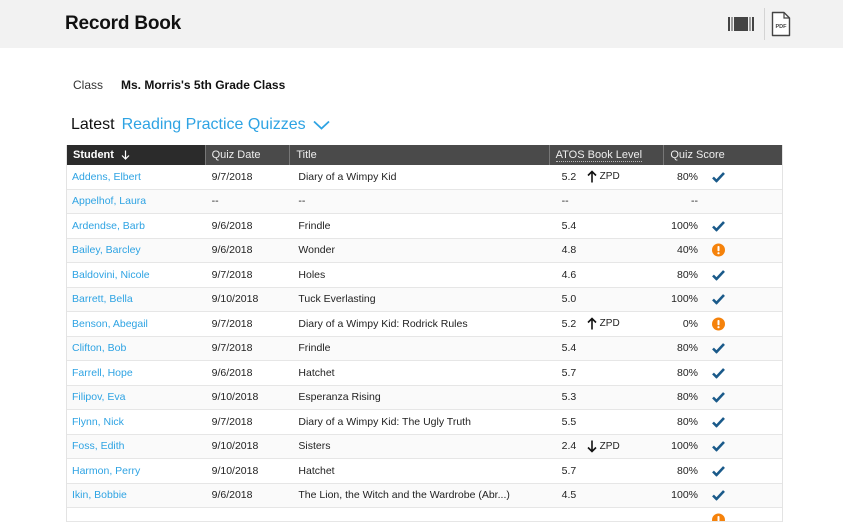 The image size is (843, 522). Describe the element at coordinates (607, 251) in the screenshot. I see `atos-cell: 4.8` at that location.